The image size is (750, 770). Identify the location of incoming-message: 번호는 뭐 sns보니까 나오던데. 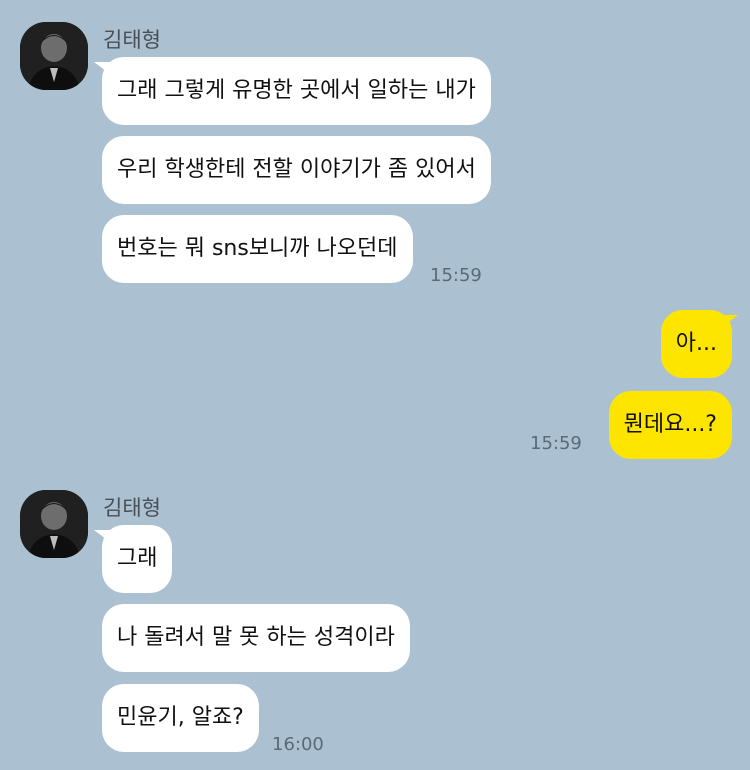
(257, 249).